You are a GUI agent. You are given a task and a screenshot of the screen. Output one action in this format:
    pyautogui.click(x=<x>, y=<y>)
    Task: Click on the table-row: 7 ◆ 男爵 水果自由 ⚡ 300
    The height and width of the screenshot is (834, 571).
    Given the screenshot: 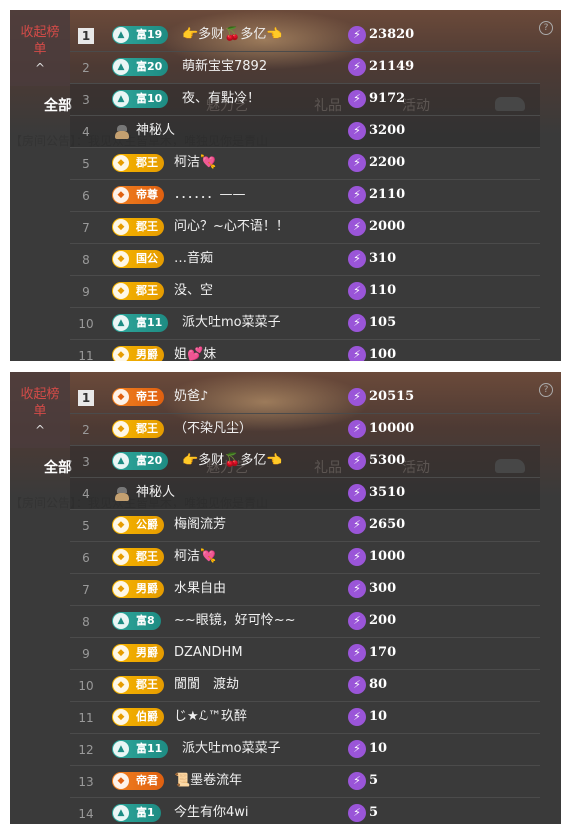 What is the action you would take?
    pyautogui.click(x=305, y=590)
    